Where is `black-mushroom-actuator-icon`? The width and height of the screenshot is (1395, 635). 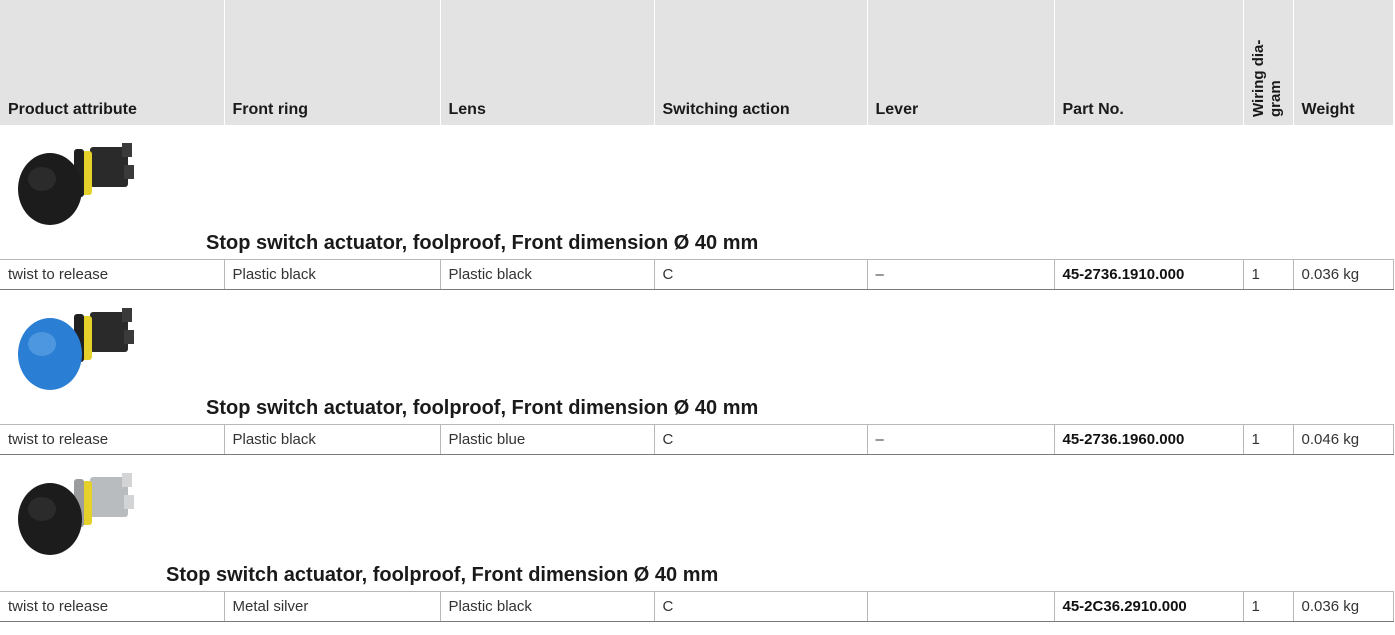 black-mushroom-actuator-icon is located at coordinates (76, 184).